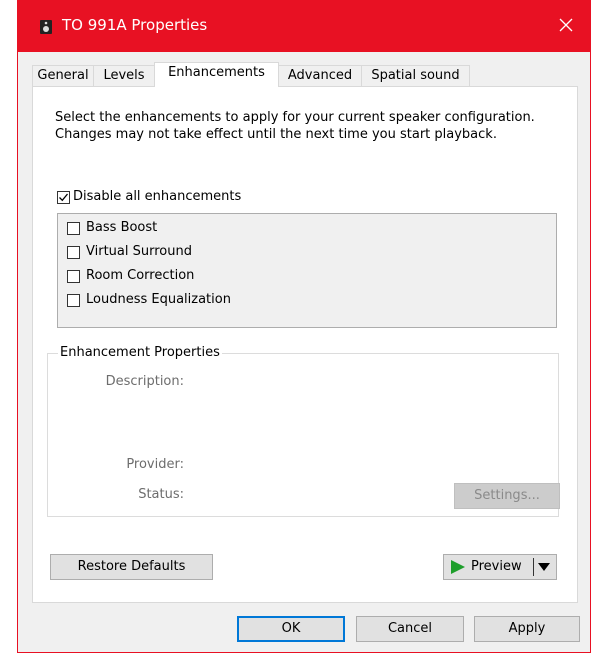 This screenshot has height=653, width=594. I want to click on window-title: TO 991A Properties, so click(135, 25).